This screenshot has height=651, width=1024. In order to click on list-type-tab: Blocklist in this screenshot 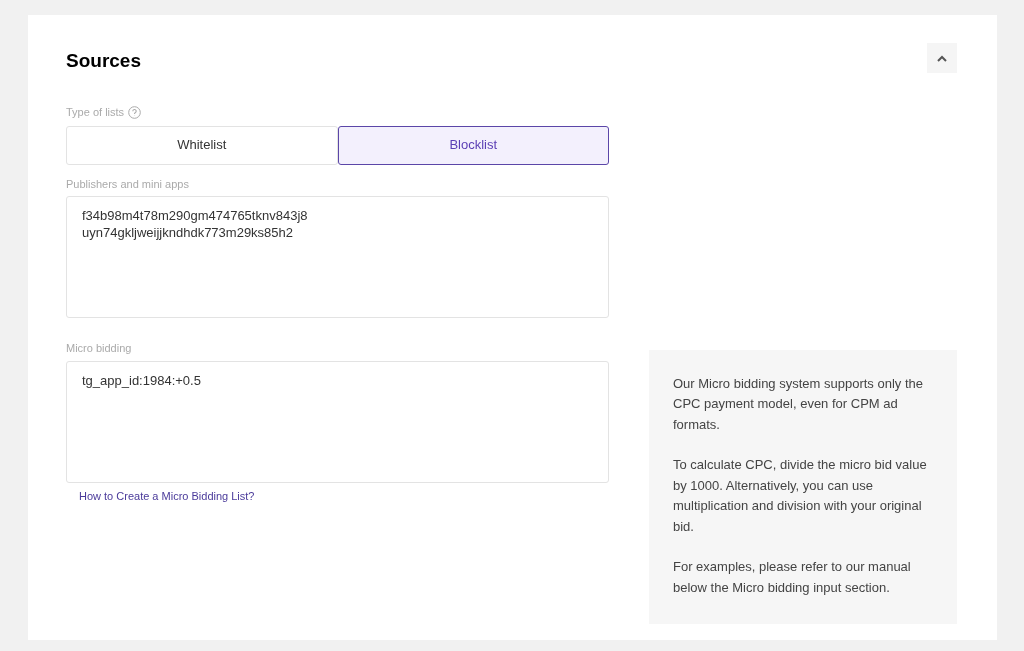, I will do `click(473, 145)`.